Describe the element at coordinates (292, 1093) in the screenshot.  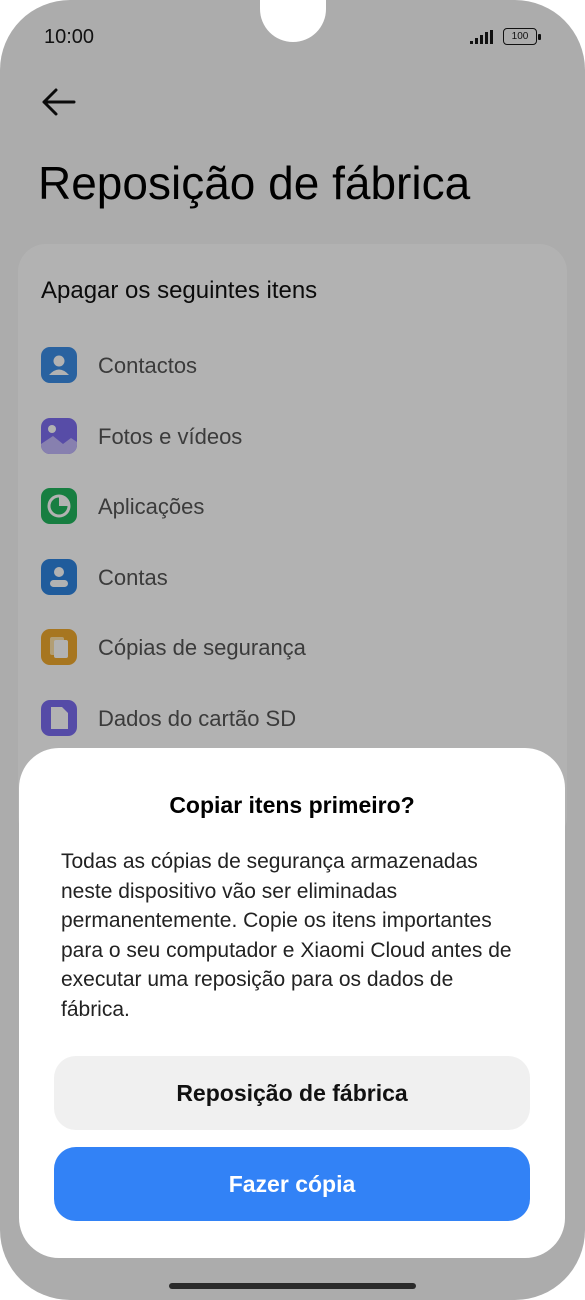
I see `factory-reset-button: Reposição de fábrica` at that location.